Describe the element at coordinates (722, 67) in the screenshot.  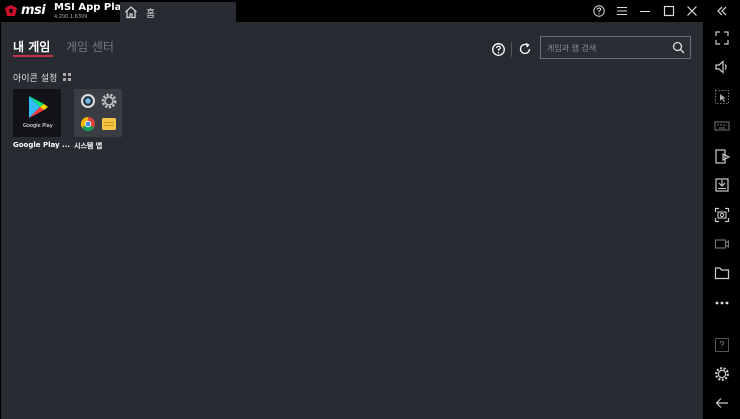
I see `volume-icon` at that location.